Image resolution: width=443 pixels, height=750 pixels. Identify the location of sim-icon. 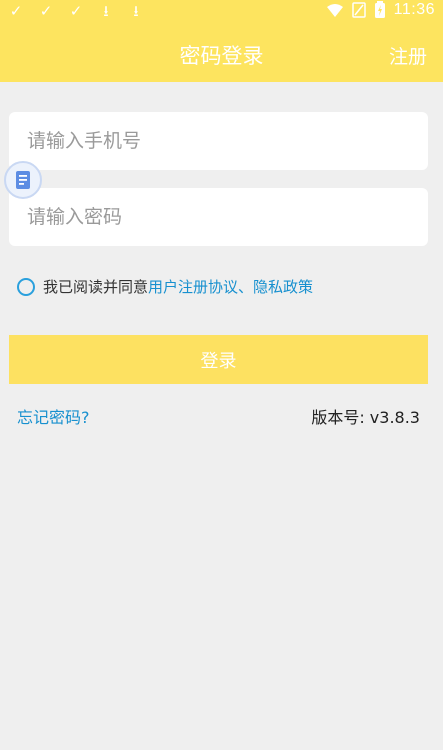
(358, 10).